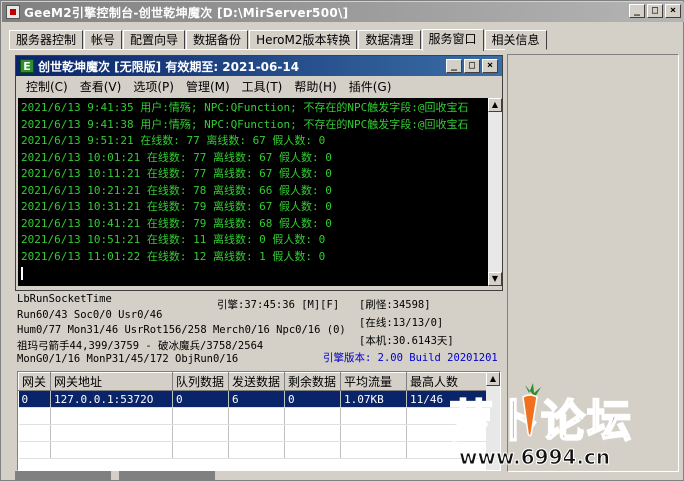 The width and height of the screenshot is (684, 481). I want to click on taskbar-strip, so click(125, 476).